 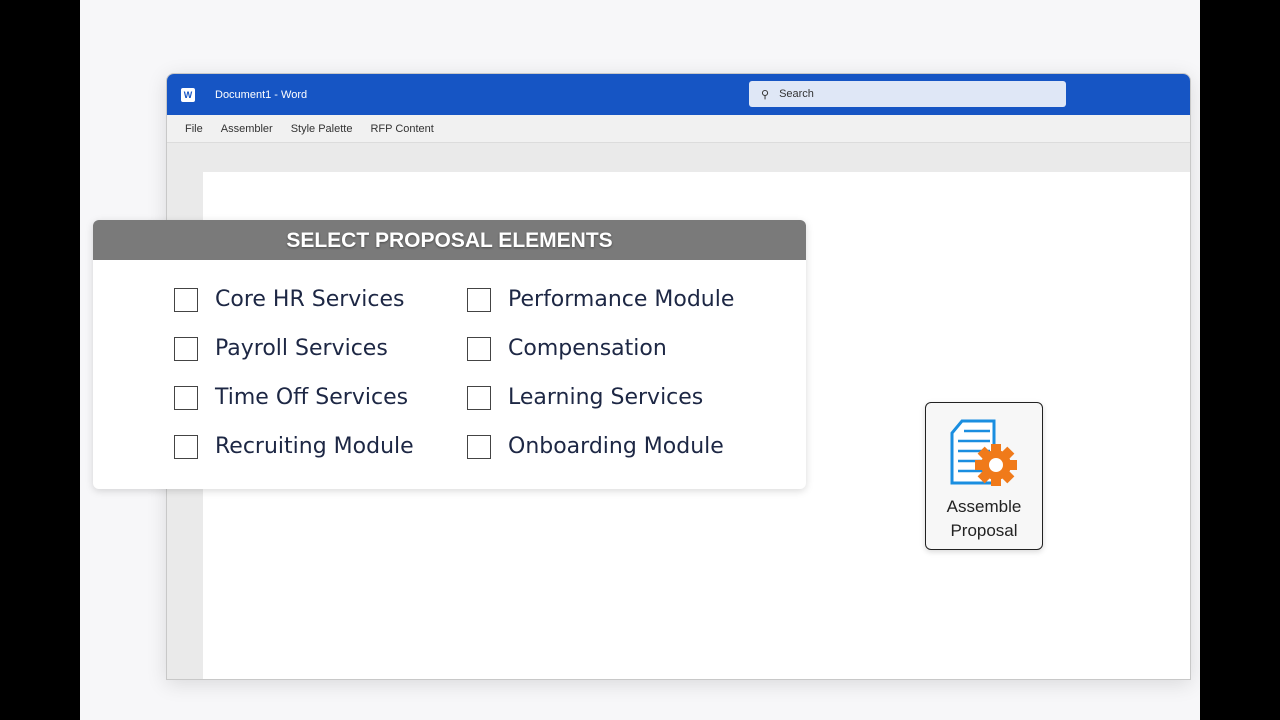 What do you see at coordinates (449, 240) in the screenshot?
I see `panel-title: SELECT PROPOSAL ELEMENTS` at bounding box center [449, 240].